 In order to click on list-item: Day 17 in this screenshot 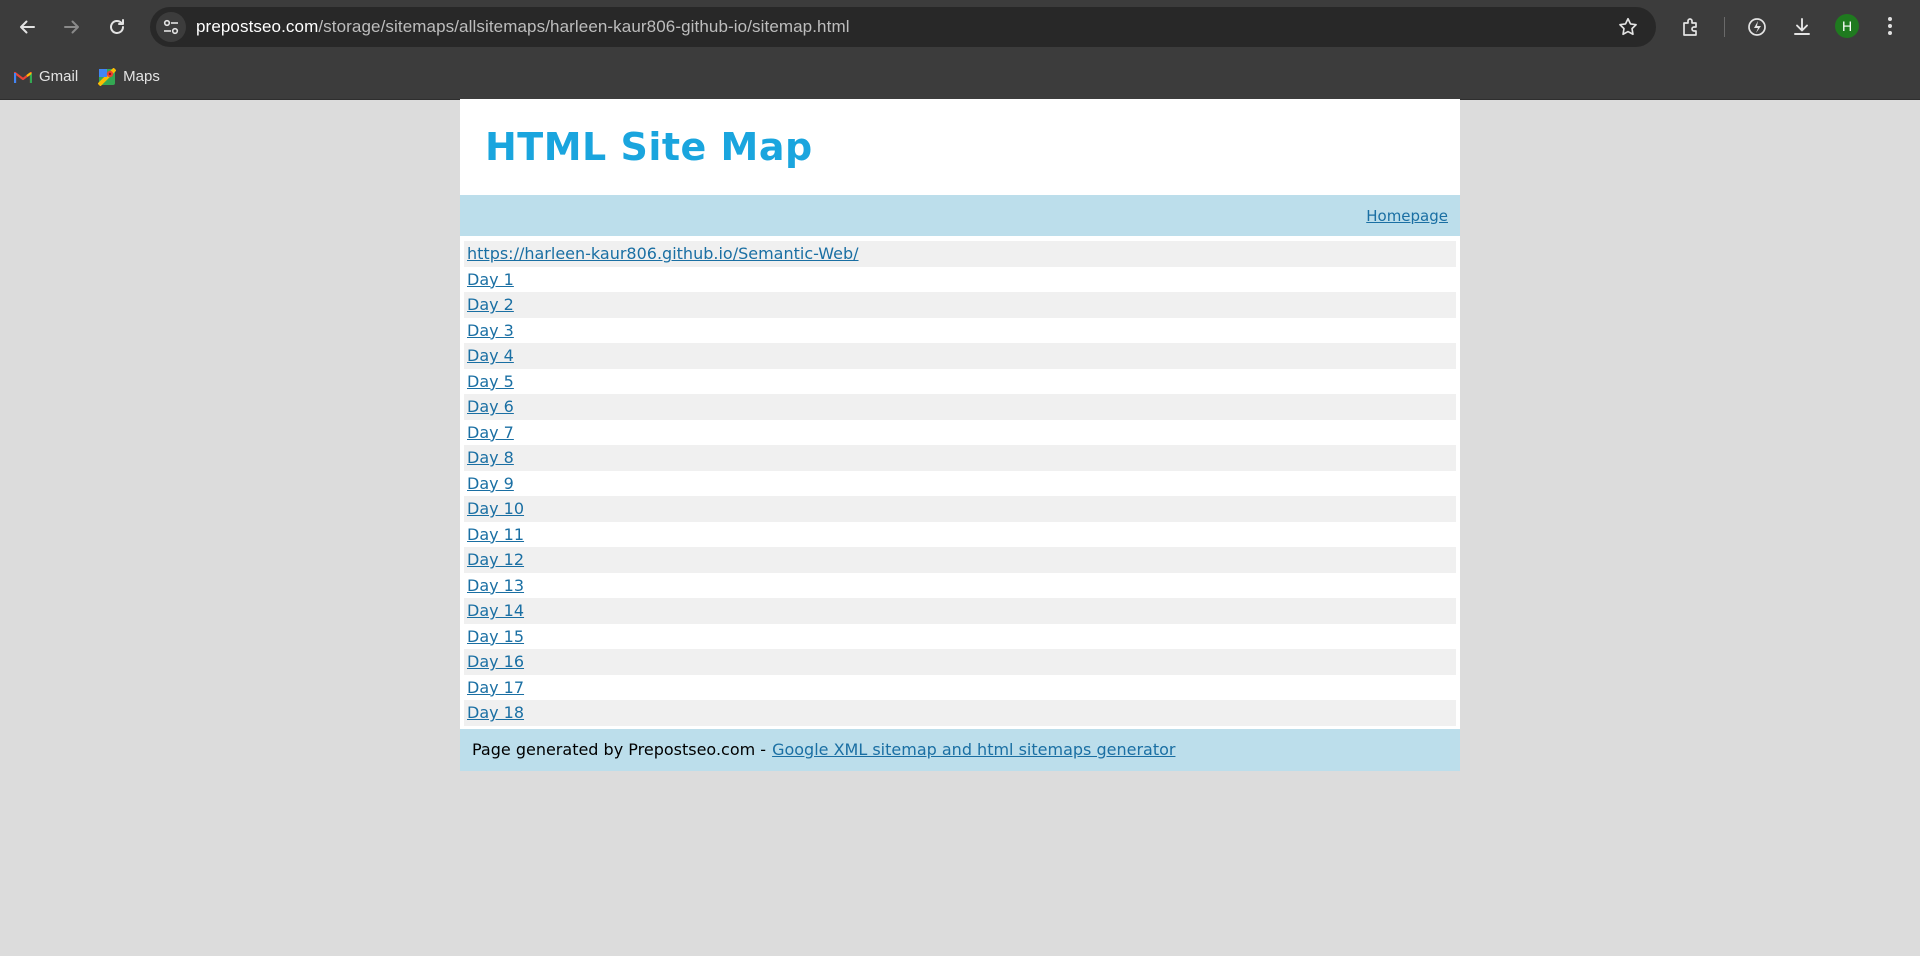, I will do `click(960, 688)`.